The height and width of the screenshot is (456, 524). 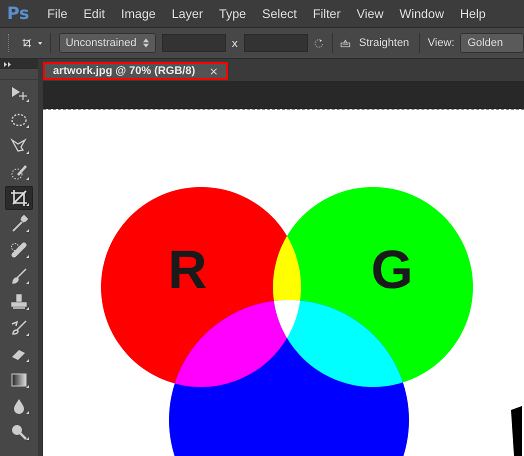 What do you see at coordinates (213, 71) in the screenshot?
I see `close-tab-button: ×` at bounding box center [213, 71].